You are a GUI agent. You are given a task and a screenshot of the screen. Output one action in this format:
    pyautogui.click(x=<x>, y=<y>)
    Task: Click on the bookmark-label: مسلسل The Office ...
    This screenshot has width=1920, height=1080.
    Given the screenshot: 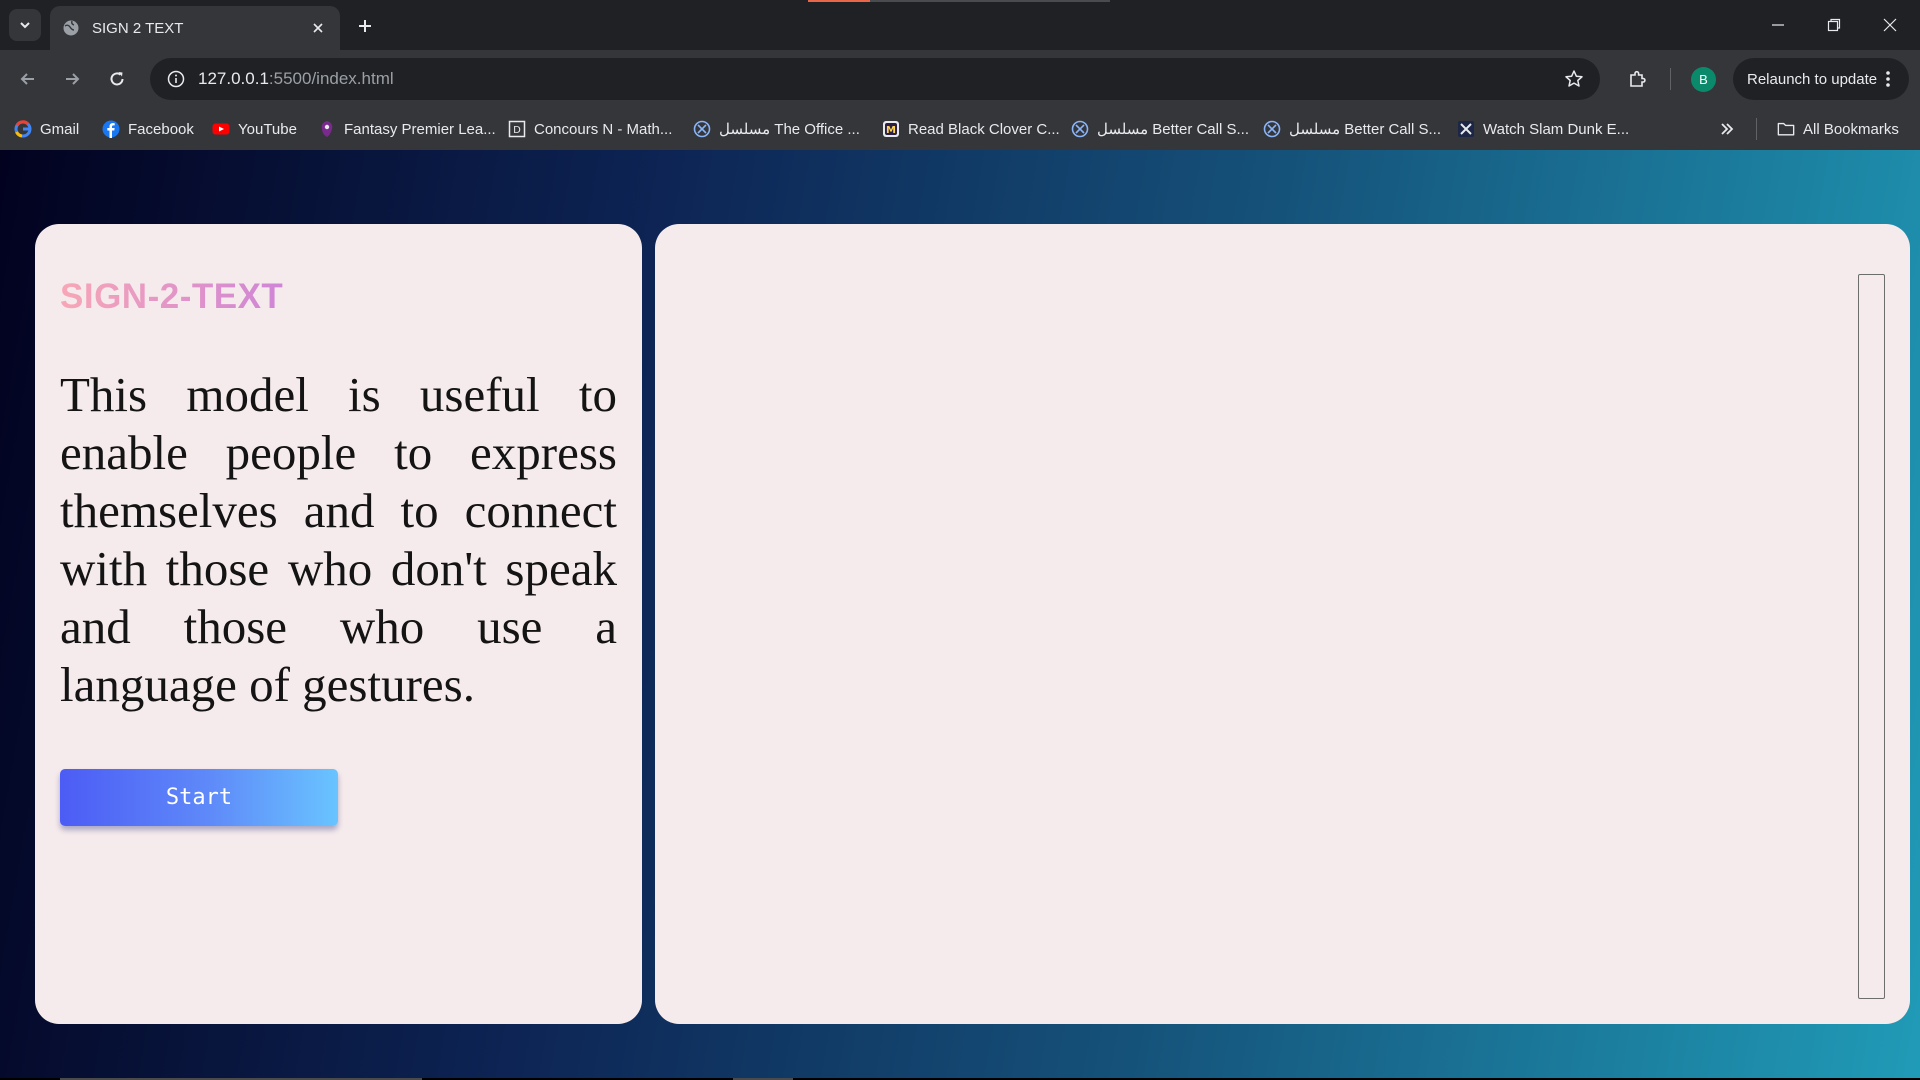 What is the action you would take?
    pyautogui.click(x=789, y=129)
    